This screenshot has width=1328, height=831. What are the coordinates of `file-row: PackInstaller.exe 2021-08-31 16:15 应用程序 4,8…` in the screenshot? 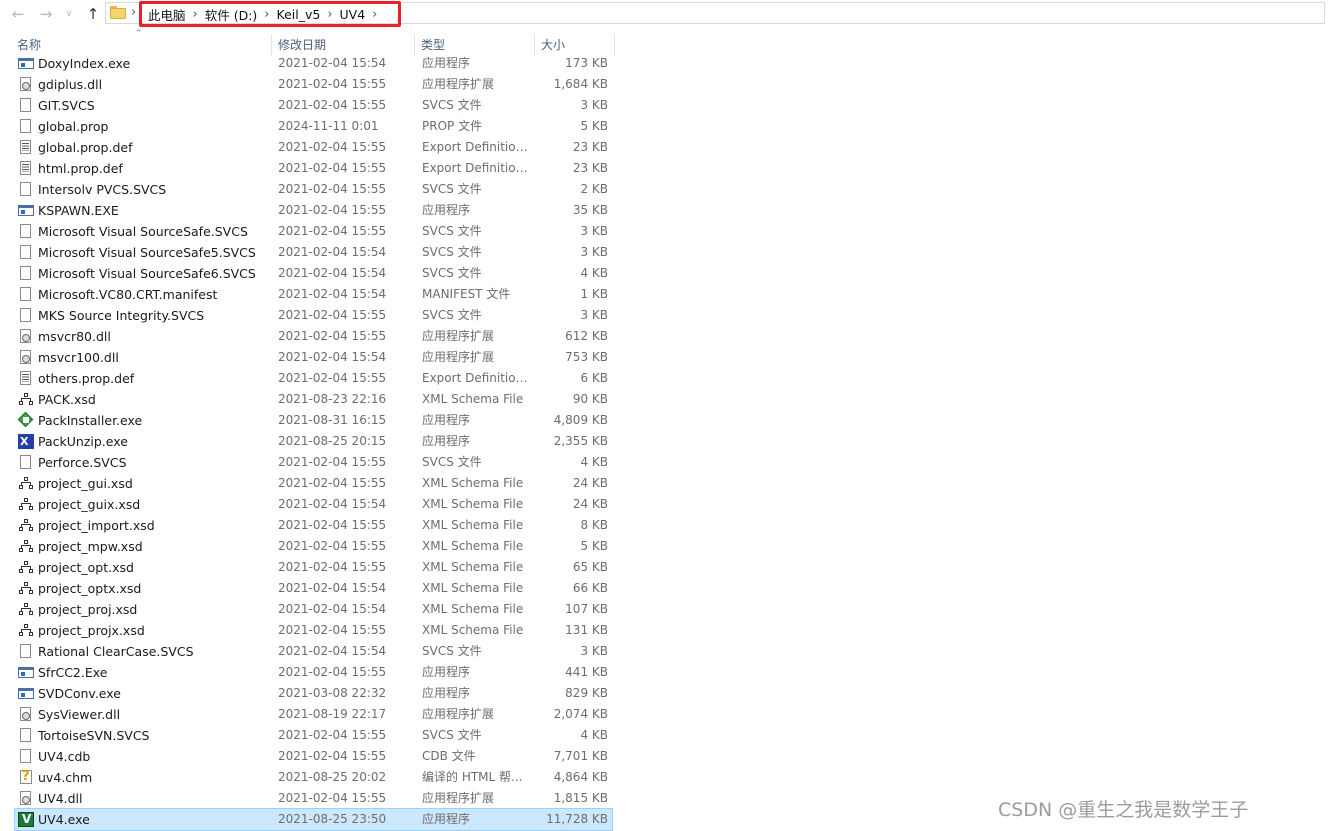 It's located at (313, 420).